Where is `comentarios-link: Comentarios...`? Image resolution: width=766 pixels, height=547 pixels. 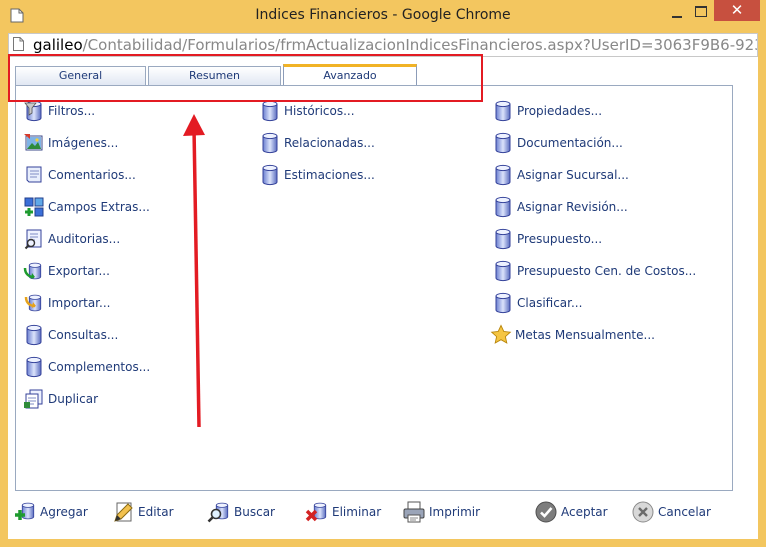
comentarios-link: Comentarios... is located at coordinates (79, 175).